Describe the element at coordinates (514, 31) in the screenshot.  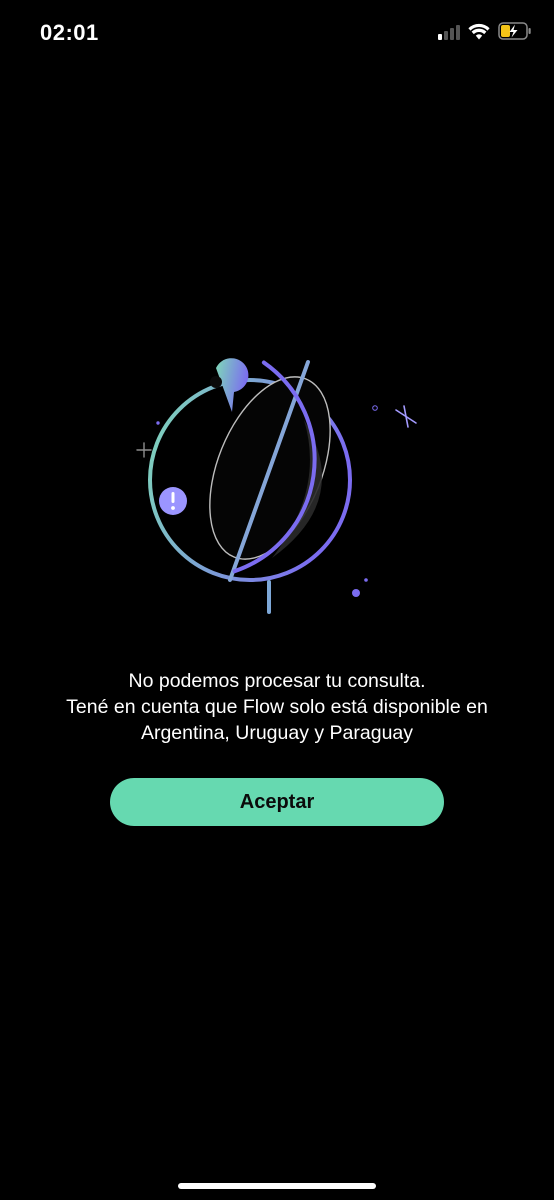
I see `battery-charging-icon` at that location.